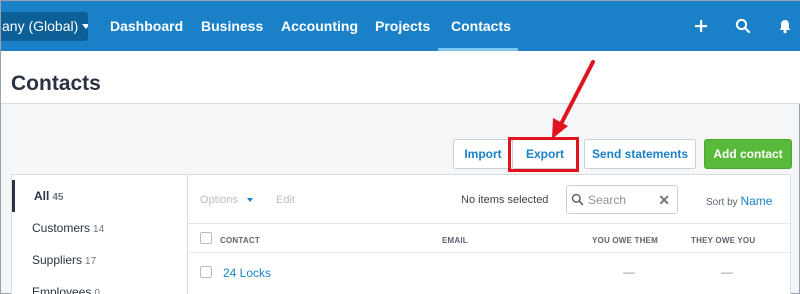  Describe the element at coordinates (573, 99) in the screenshot. I see `annotation-arrow` at that location.